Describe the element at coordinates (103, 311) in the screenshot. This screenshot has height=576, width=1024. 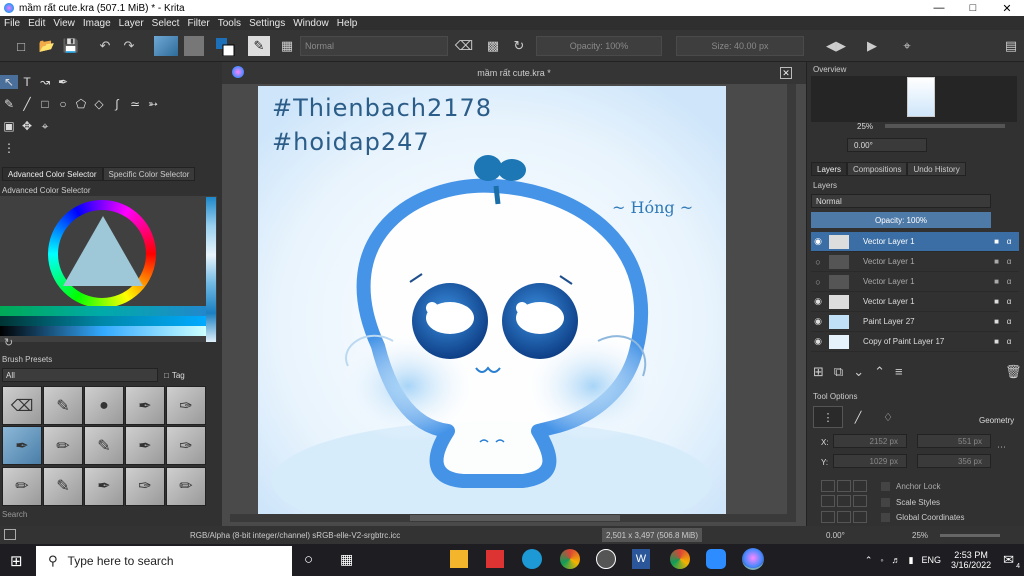
I see `hue-slider` at that location.